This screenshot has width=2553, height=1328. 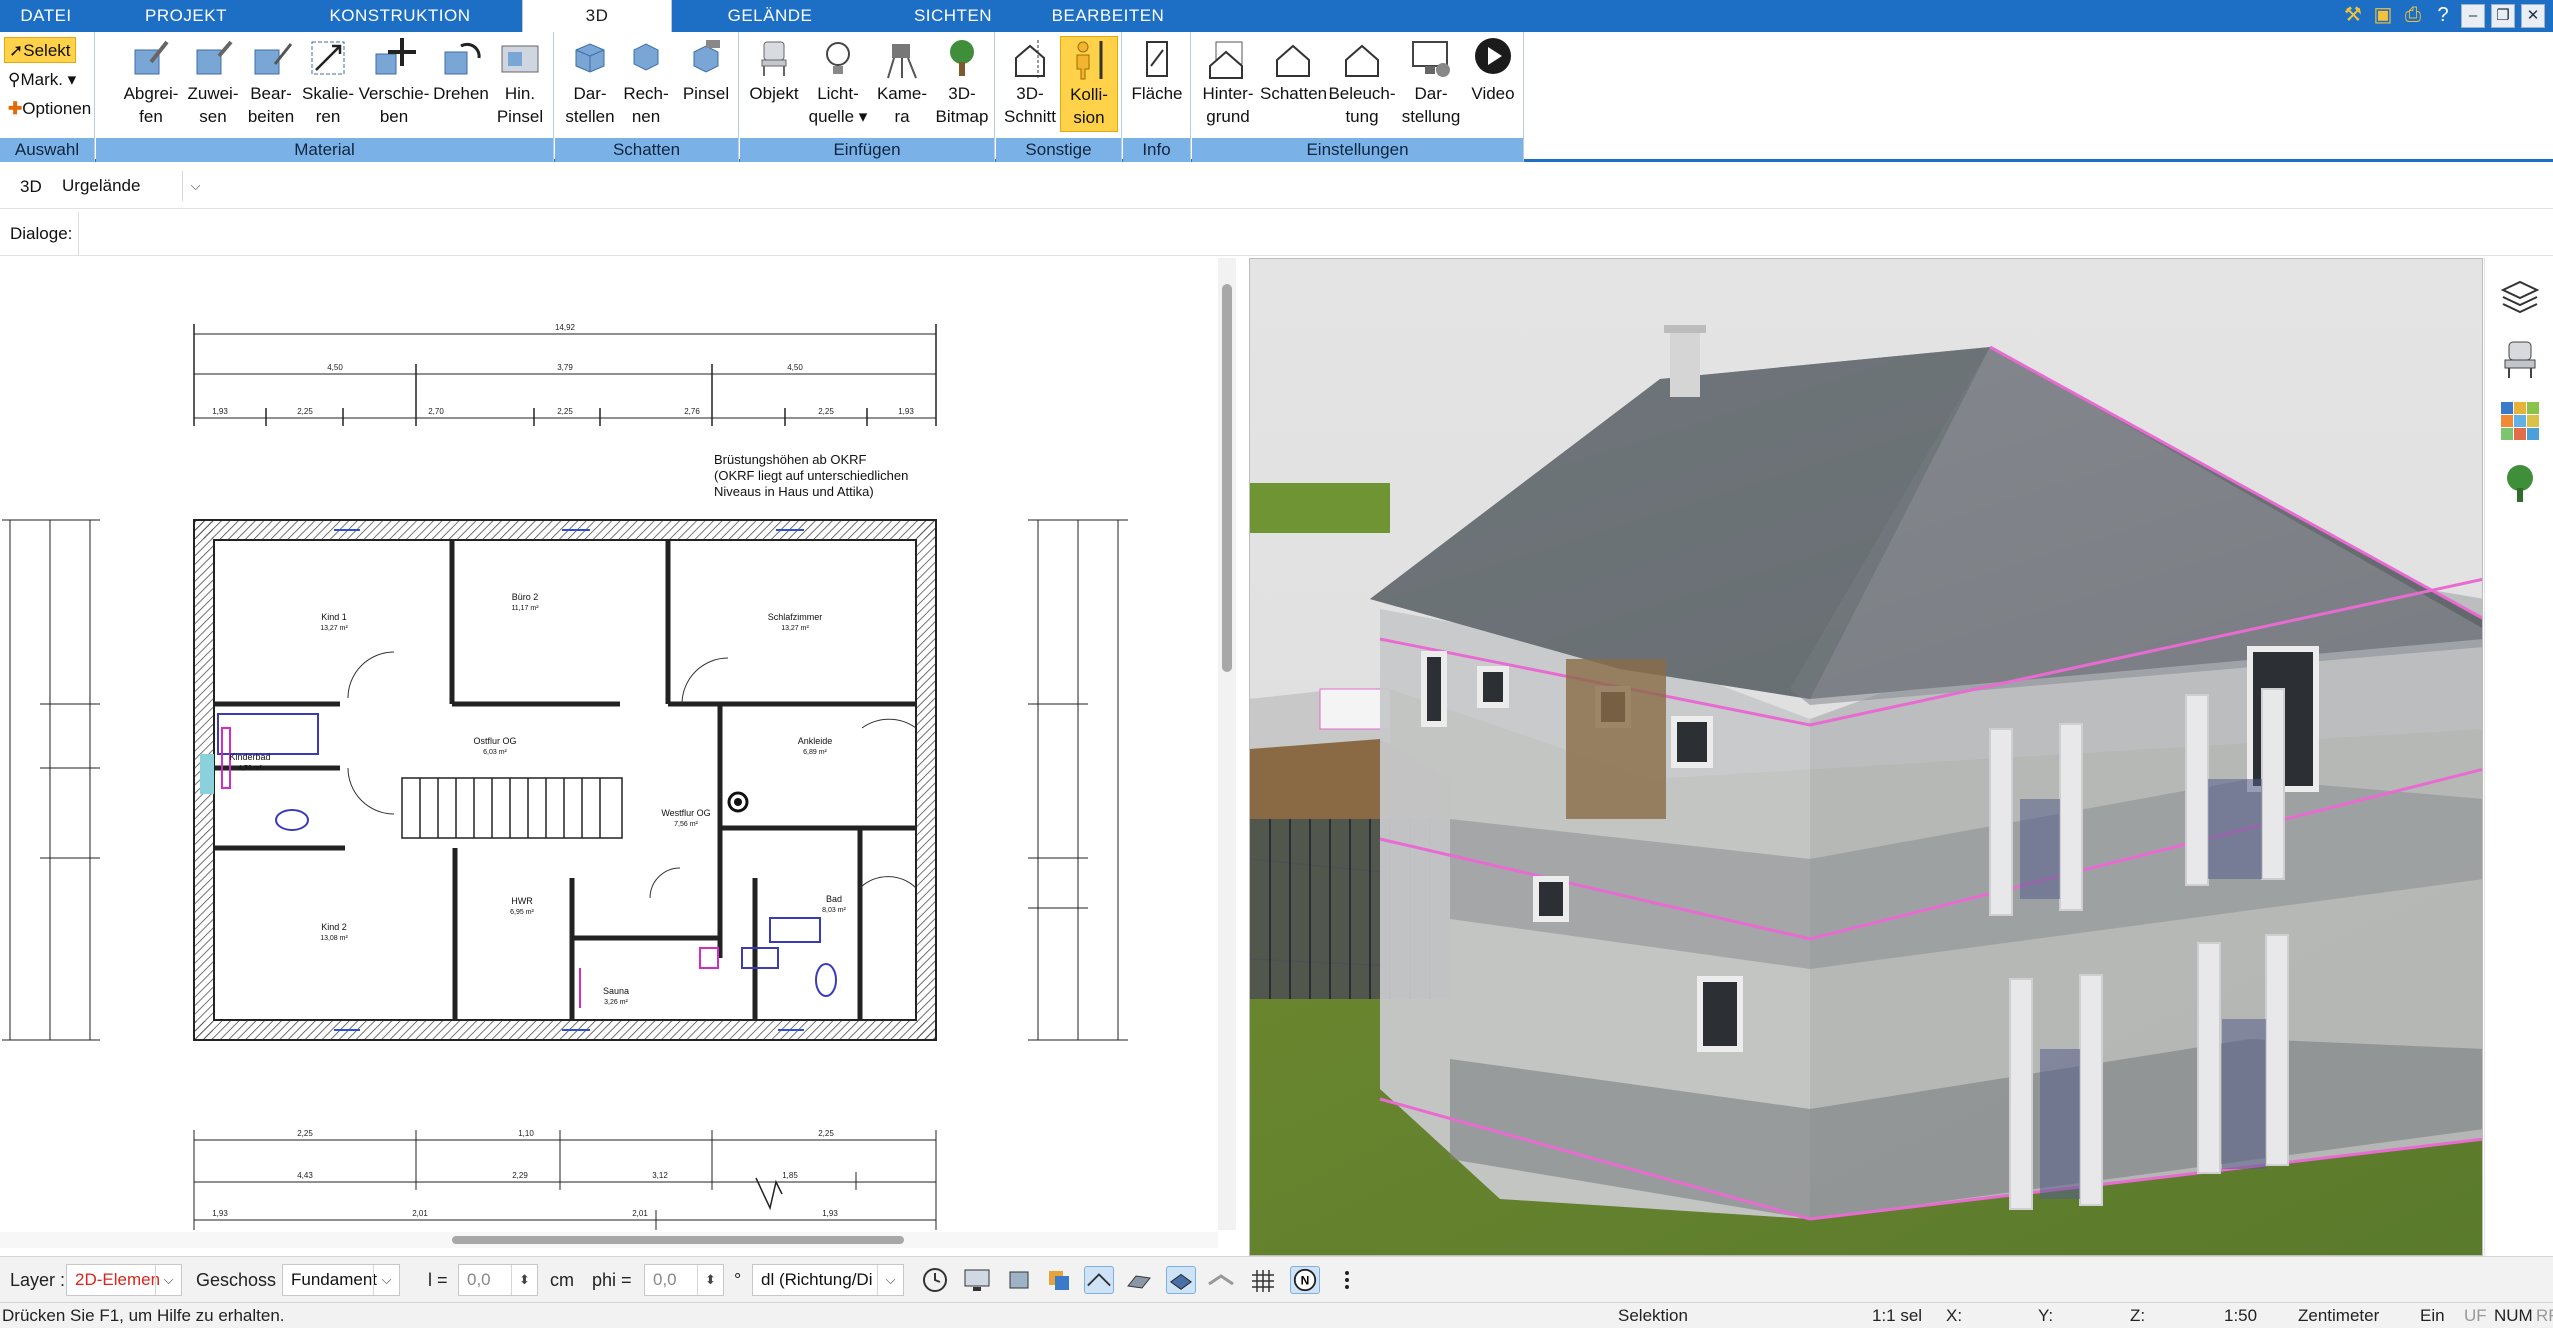 I want to click on bearbeiten-button: Bear-beiten, so click(x=271, y=84).